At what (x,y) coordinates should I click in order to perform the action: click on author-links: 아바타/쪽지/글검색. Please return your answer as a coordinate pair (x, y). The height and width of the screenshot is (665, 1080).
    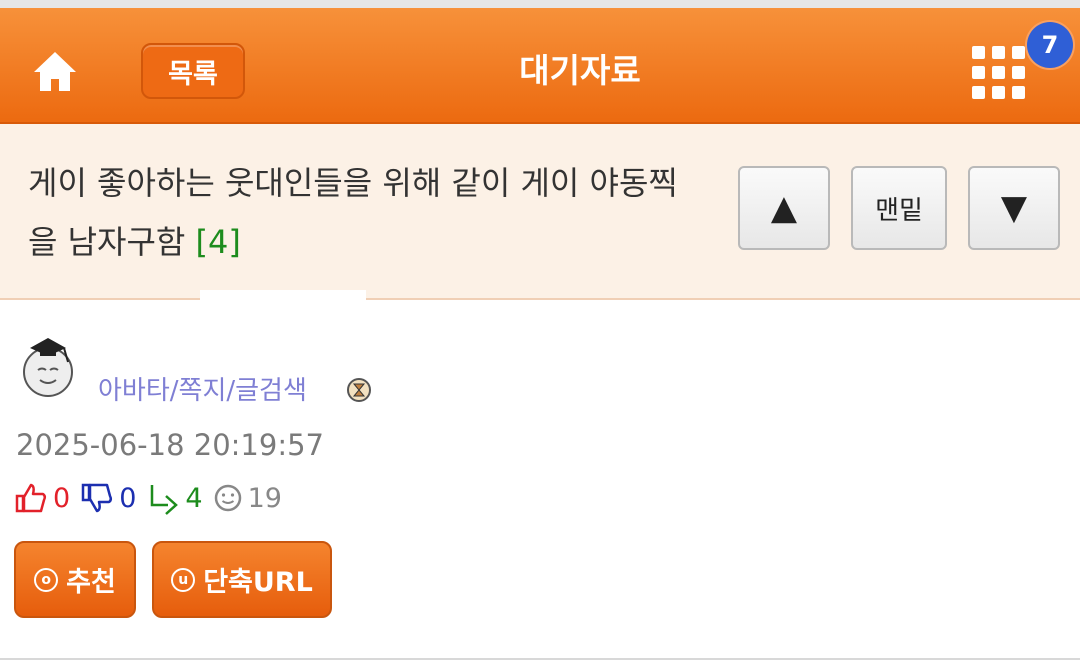
    Looking at the image, I should click on (202, 388).